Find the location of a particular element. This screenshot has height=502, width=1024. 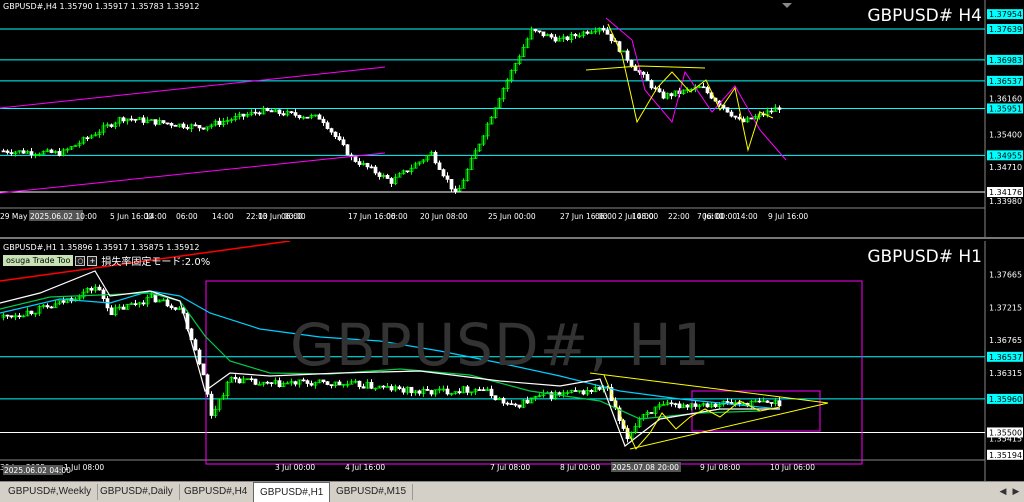

h1-time-label: 2025.06.02 04:00 is located at coordinates (37, 470).